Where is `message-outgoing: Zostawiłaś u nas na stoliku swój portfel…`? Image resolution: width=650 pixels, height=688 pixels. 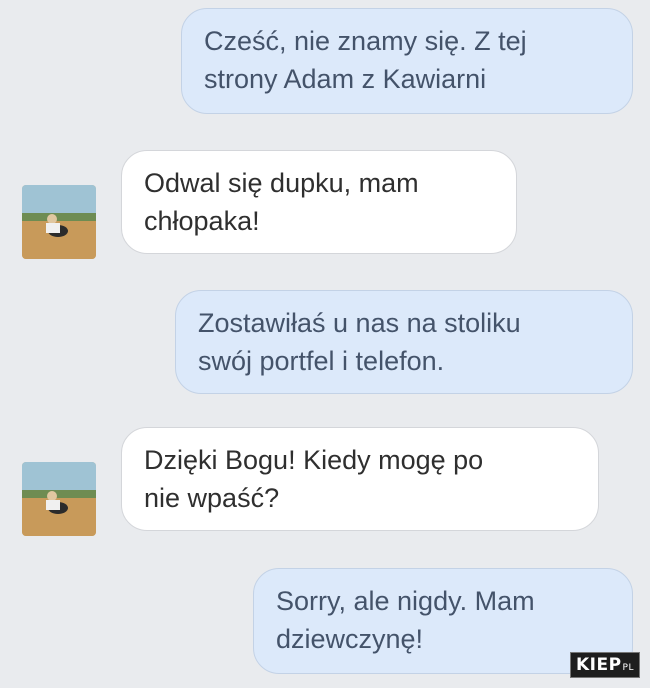 message-outgoing: Zostawiłaś u nas na stoliku swój portfel… is located at coordinates (404, 342).